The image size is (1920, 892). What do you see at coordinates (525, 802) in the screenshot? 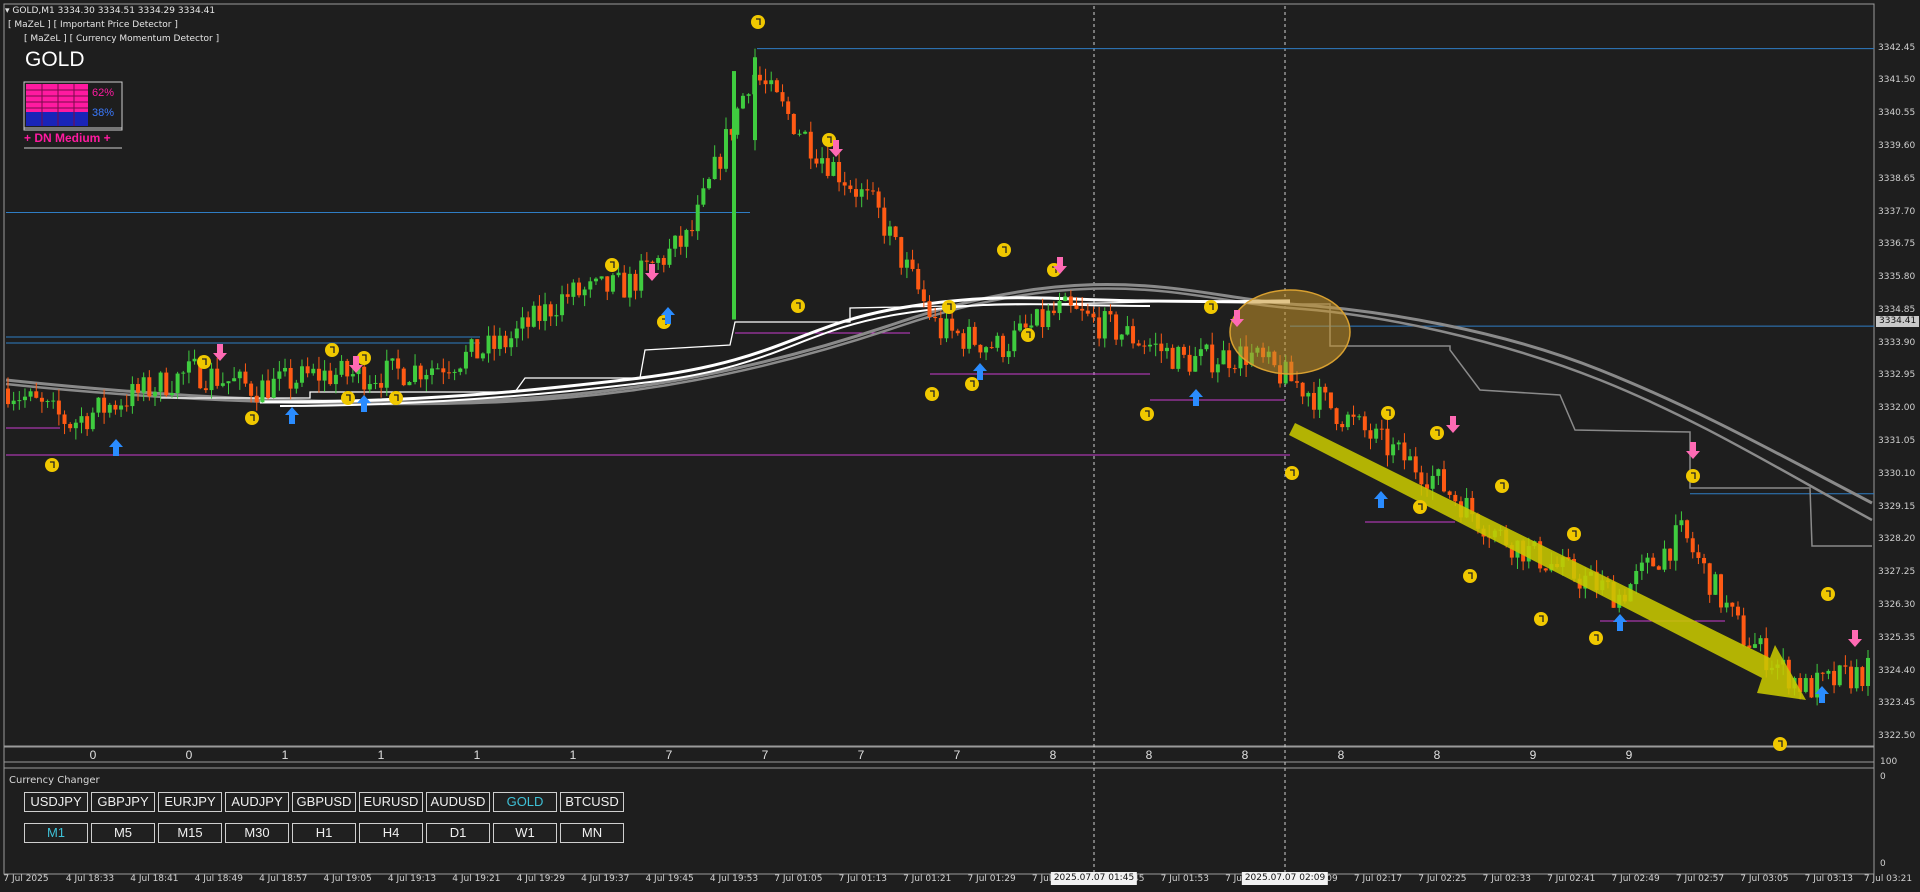
I see `symbol-button-gold: GOLD` at bounding box center [525, 802].